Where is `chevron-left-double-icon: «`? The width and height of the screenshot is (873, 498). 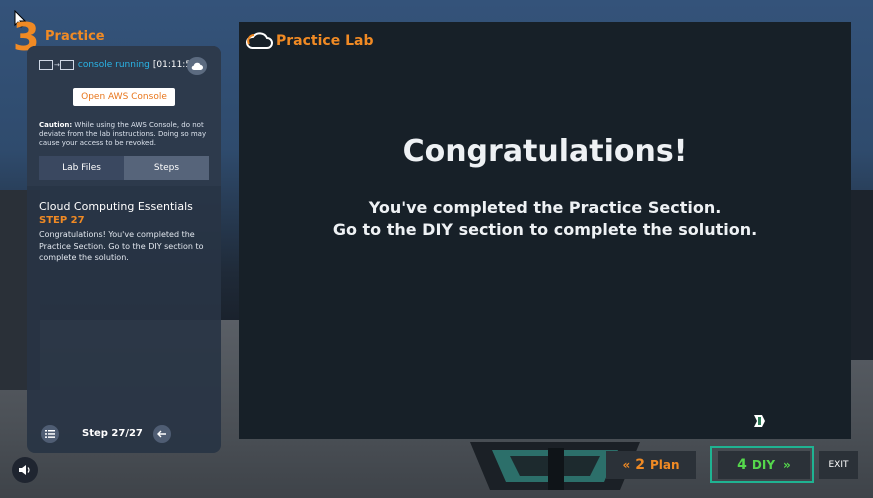 chevron-left-double-icon: « is located at coordinates (626, 465).